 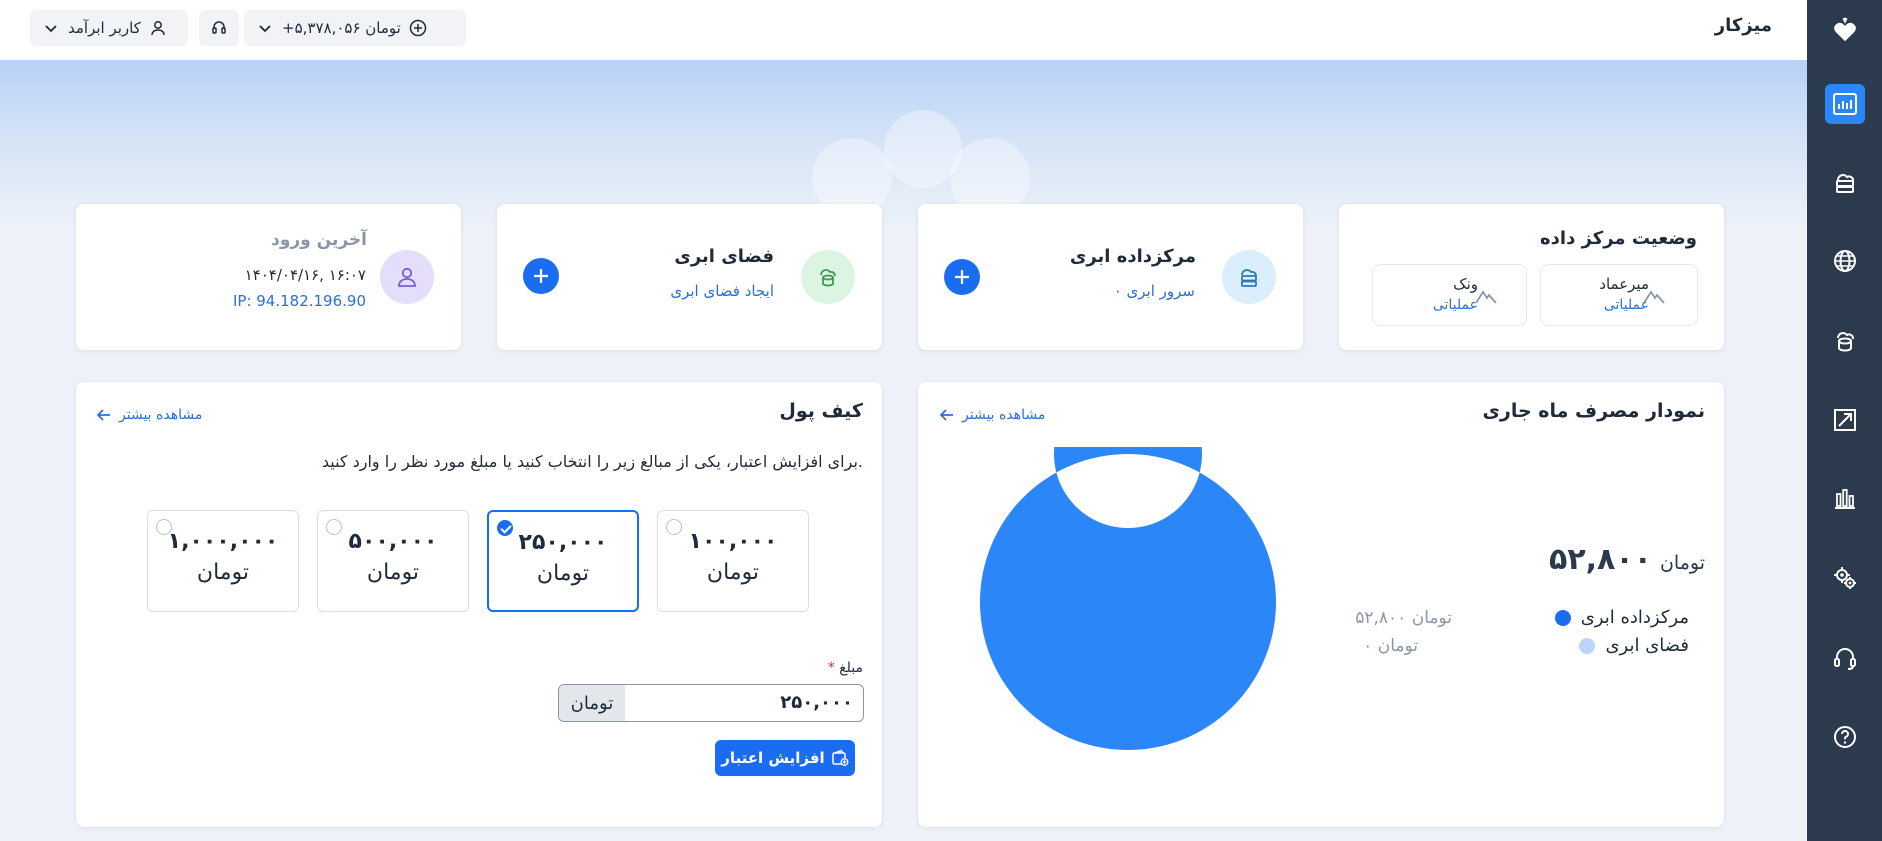 I want to click on donut-chart, so click(x=1127, y=598).